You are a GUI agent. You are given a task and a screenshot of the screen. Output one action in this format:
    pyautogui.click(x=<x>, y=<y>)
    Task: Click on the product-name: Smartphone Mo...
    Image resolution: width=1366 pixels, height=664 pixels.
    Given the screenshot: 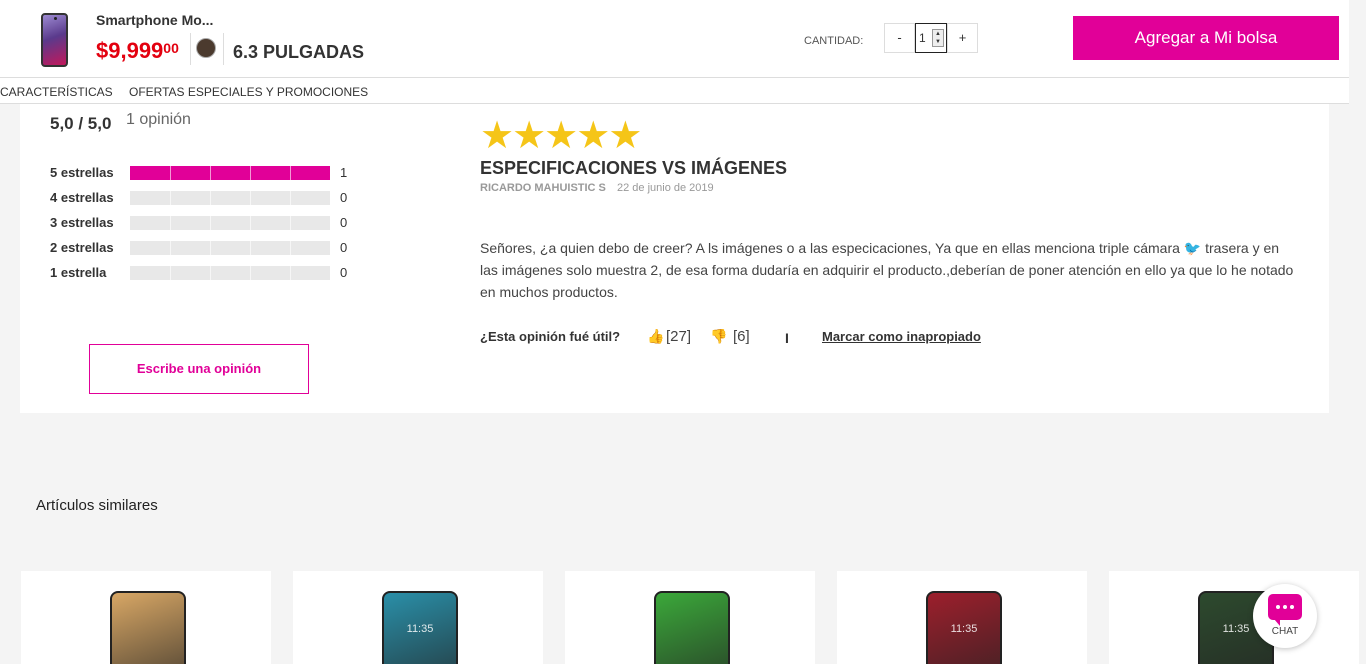 What is the action you would take?
    pyautogui.click(x=155, y=20)
    